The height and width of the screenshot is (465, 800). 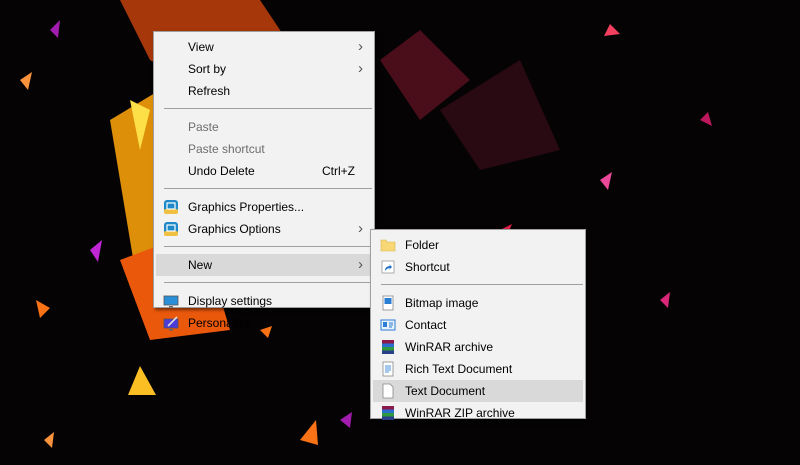 I want to click on menu-item-label: Paste, so click(x=203, y=127).